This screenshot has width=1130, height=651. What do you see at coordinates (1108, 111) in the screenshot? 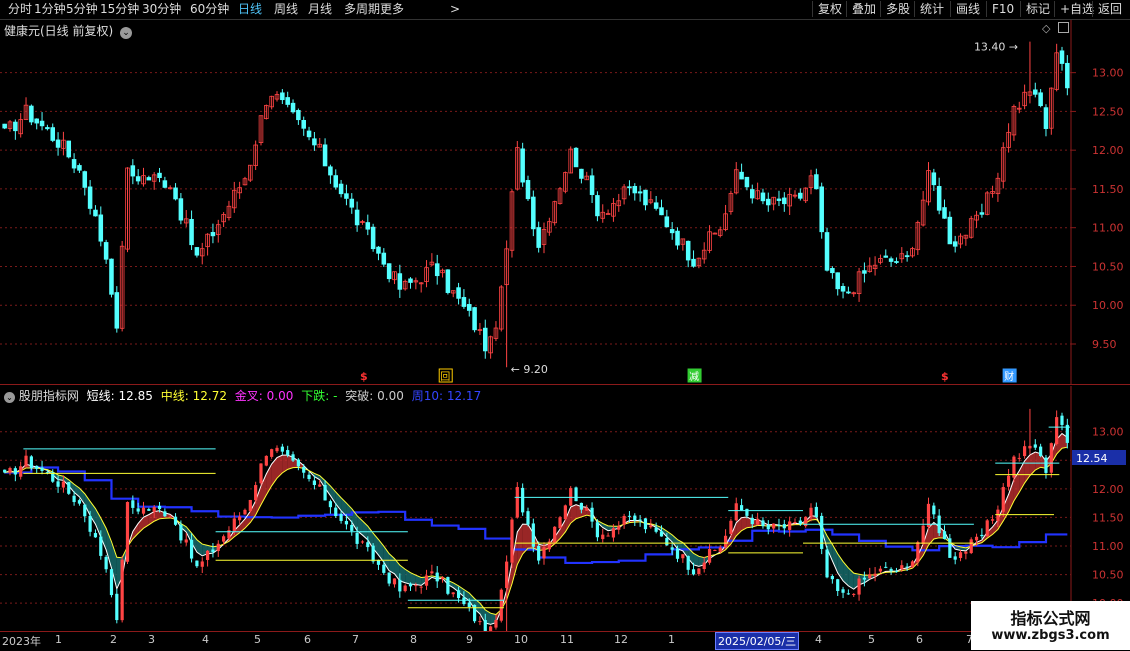
I see `main-y-tick-label: 12.50` at bounding box center [1108, 111].